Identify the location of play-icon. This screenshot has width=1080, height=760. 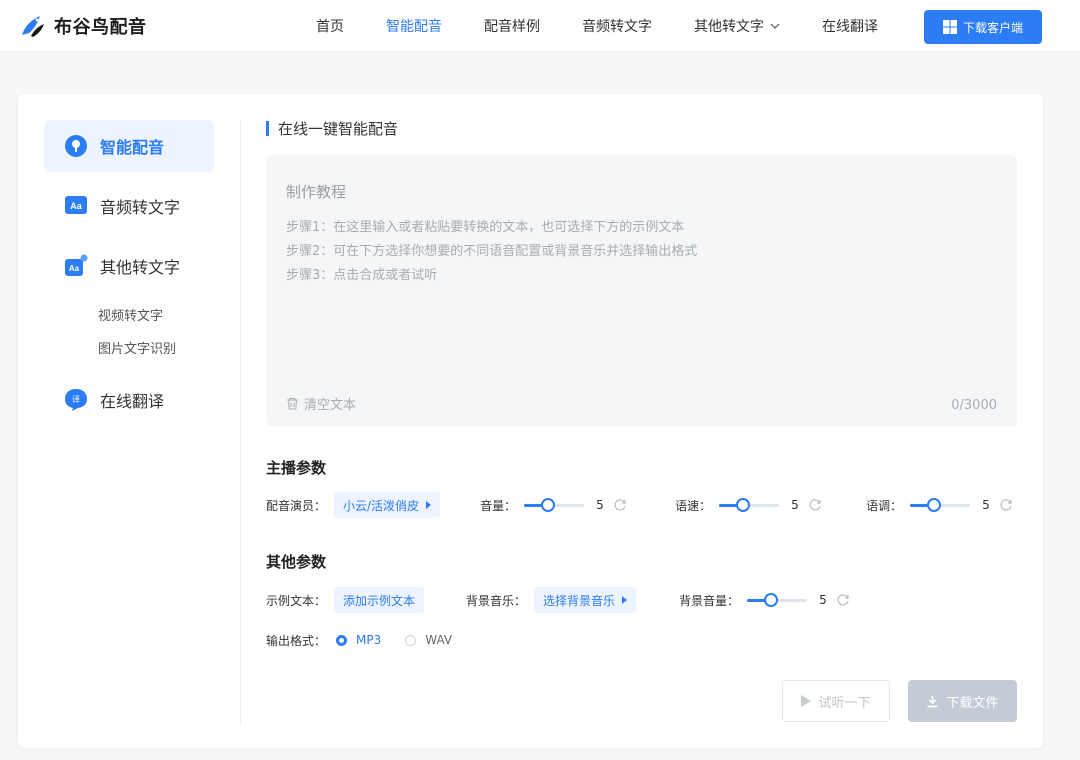
(806, 701).